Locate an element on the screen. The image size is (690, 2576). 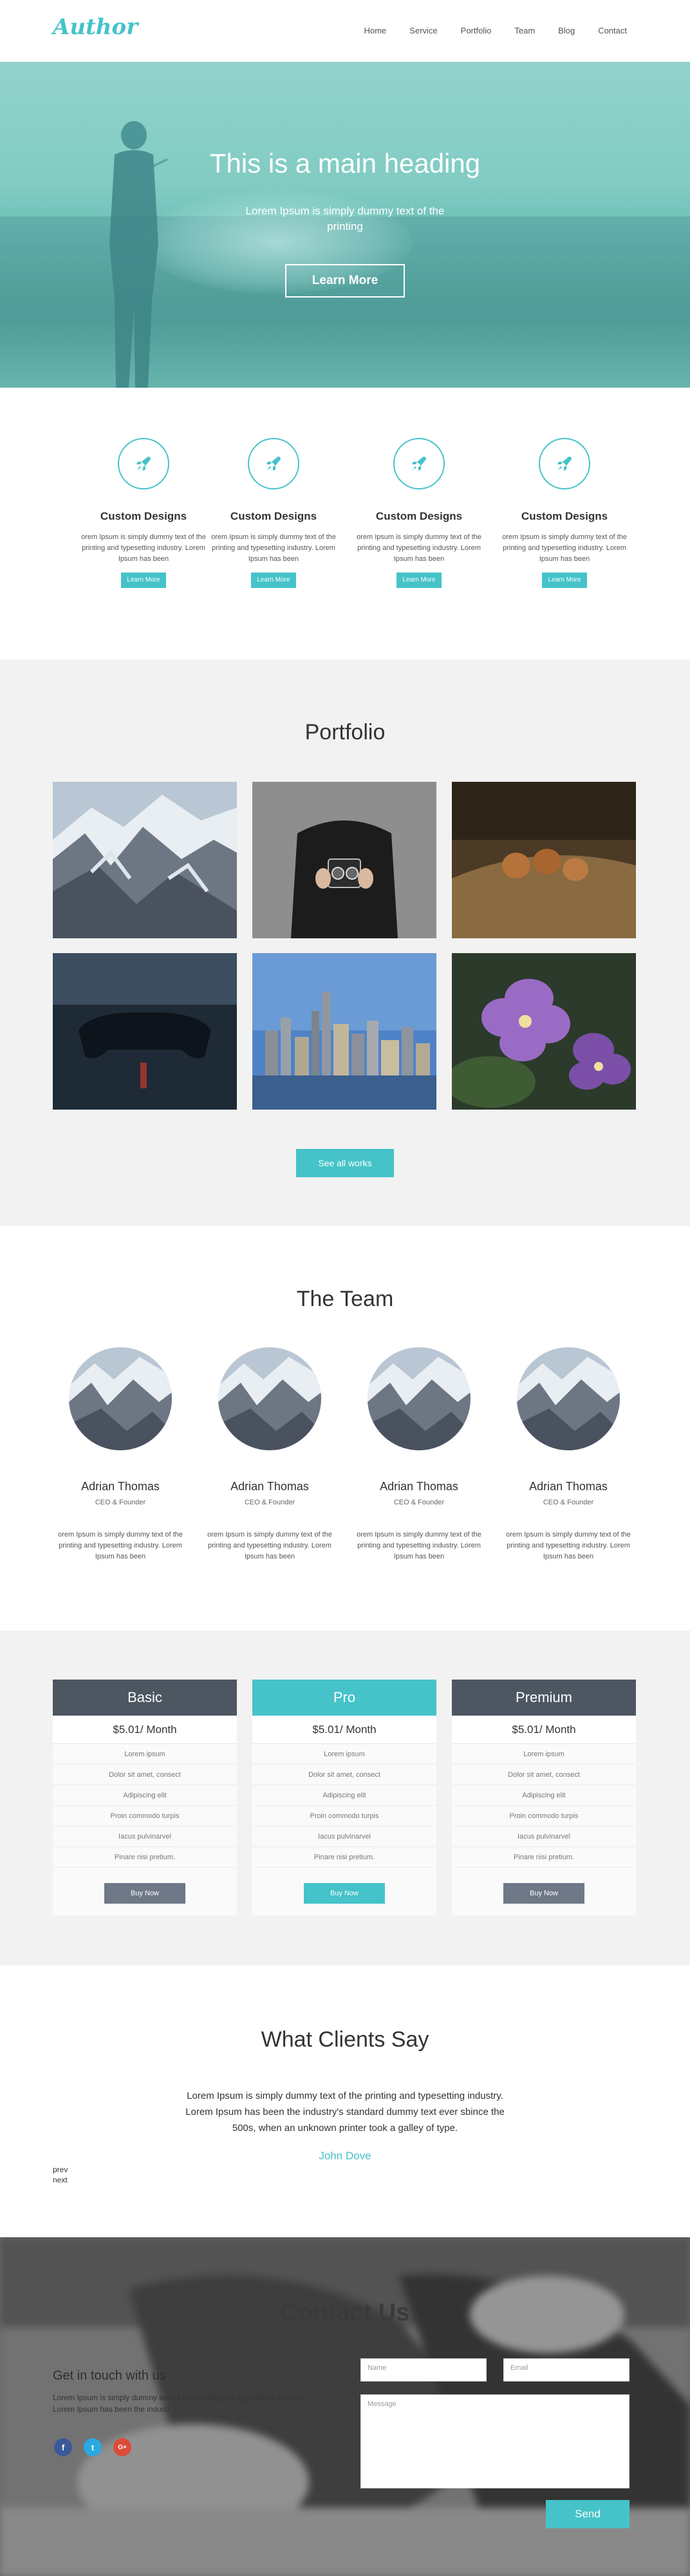
plan-name: Premium is located at coordinates (544, 1698).